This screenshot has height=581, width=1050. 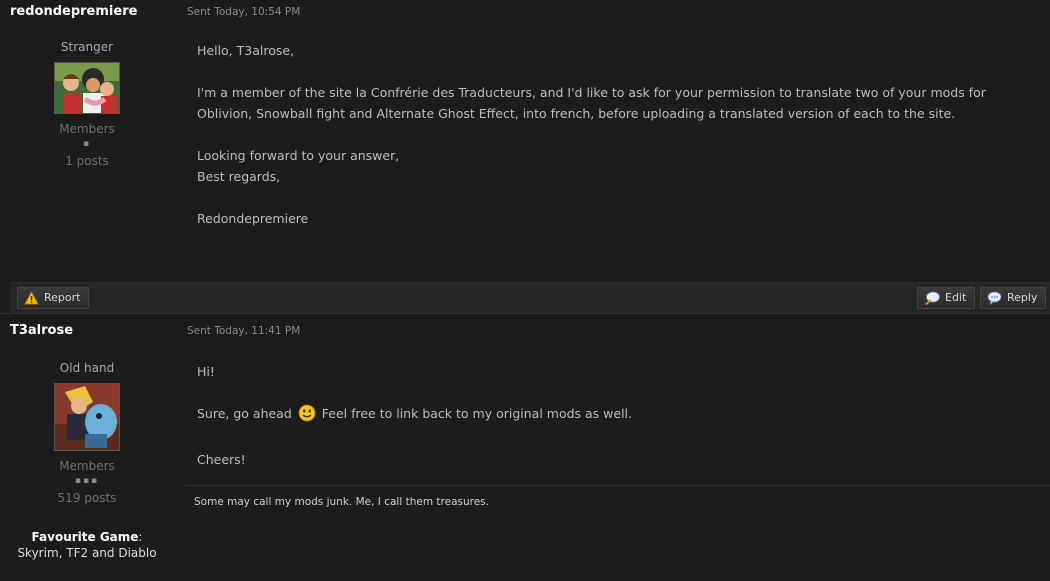 I want to click on warning-icon, so click(x=31, y=298).